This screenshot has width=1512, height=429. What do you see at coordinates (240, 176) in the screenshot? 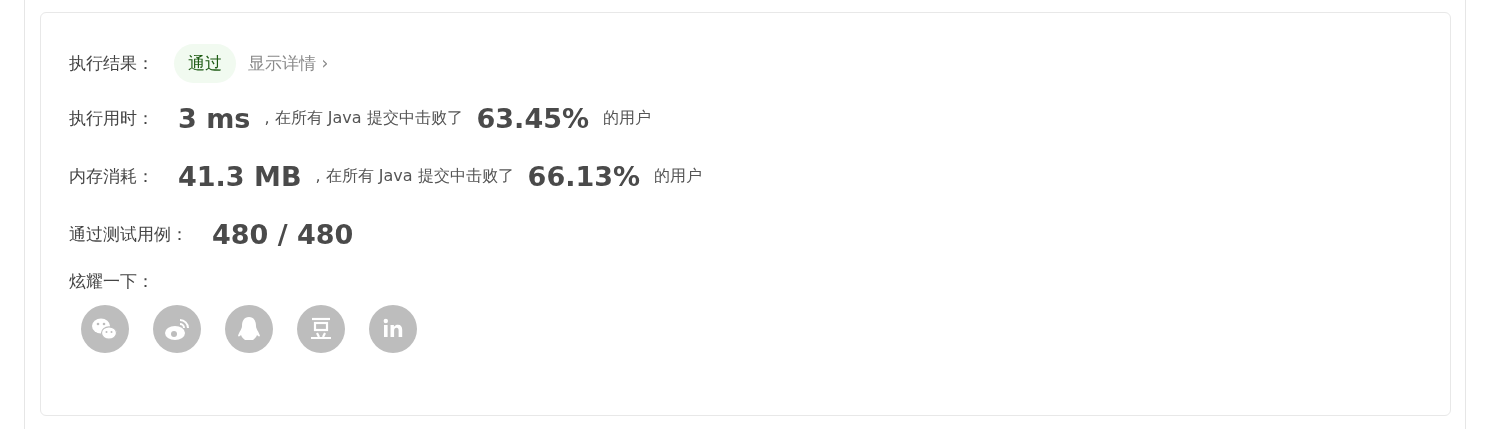
I see `stat-value: 41.3 MB` at bounding box center [240, 176].